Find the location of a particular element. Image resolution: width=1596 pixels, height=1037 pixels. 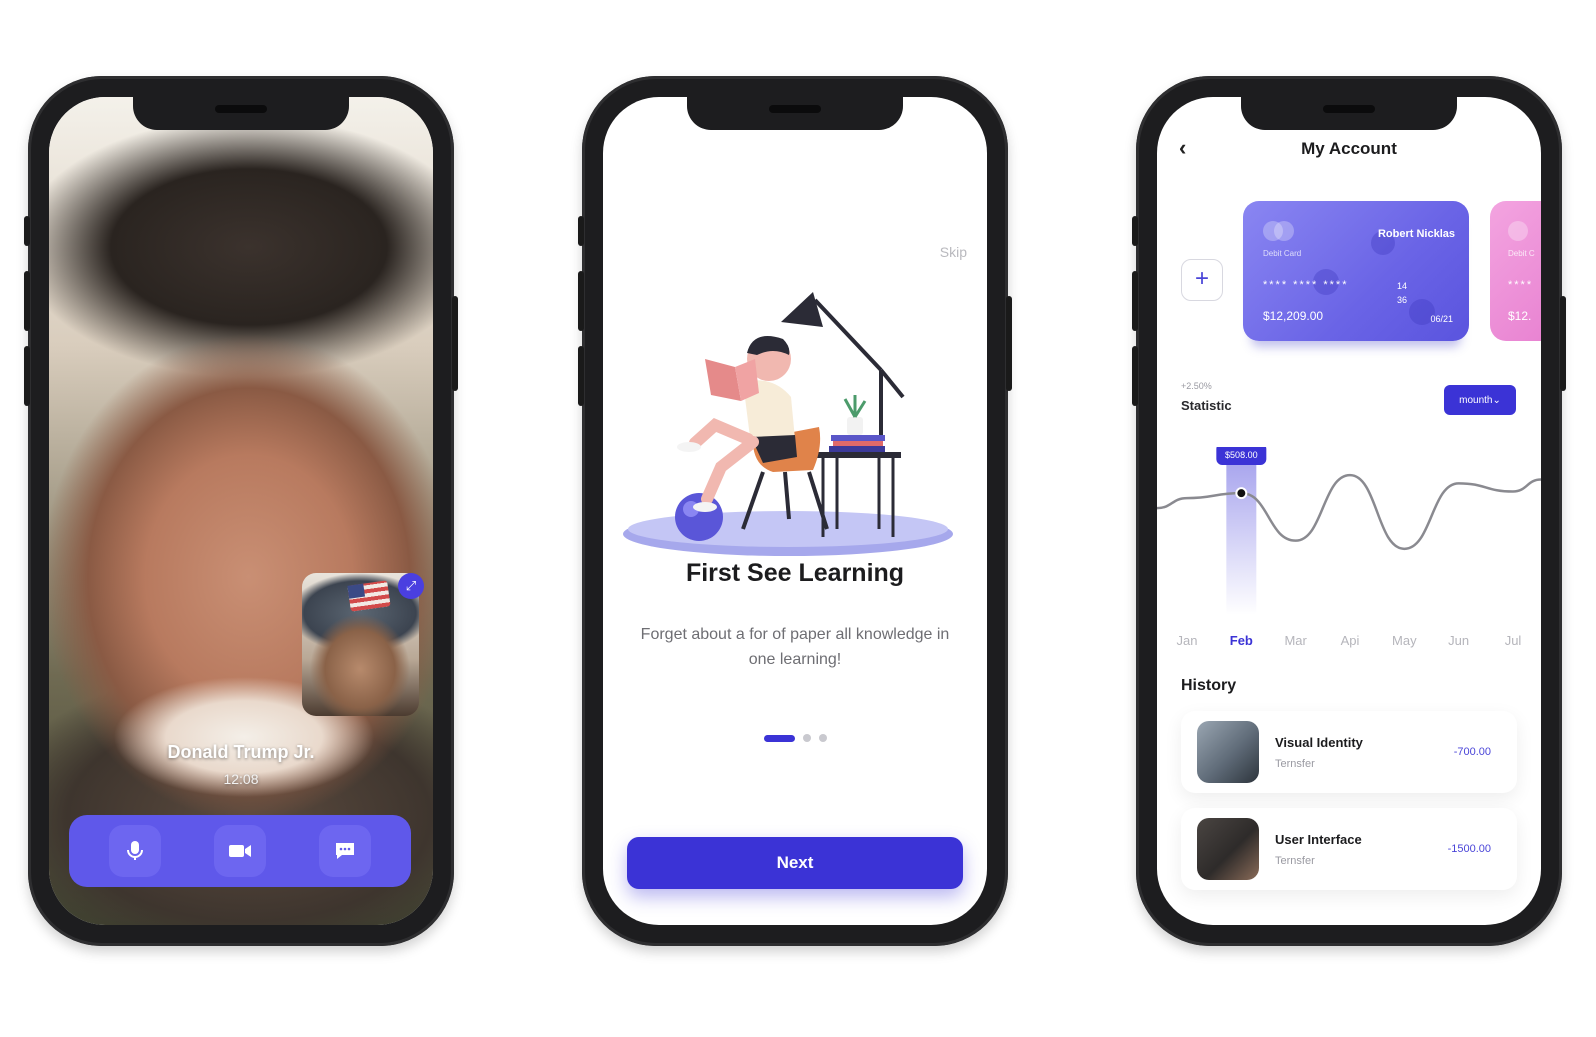

page-dot-active is located at coordinates (779, 738).